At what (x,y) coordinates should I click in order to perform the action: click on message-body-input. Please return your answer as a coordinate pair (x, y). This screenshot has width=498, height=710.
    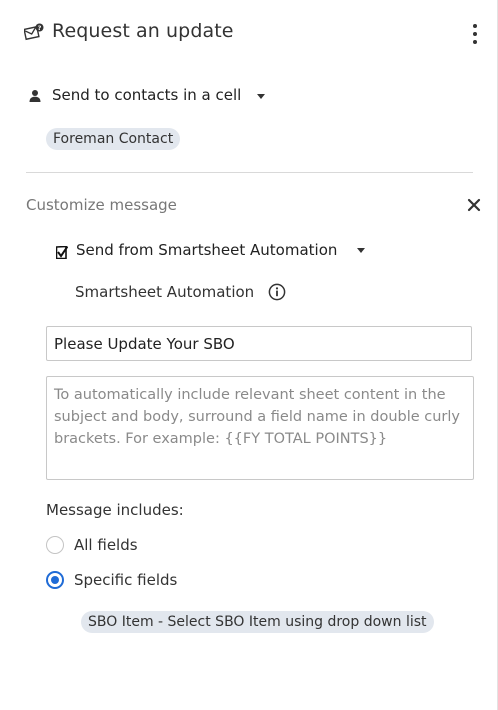
    Looking at the image, I should click on (260, 428).